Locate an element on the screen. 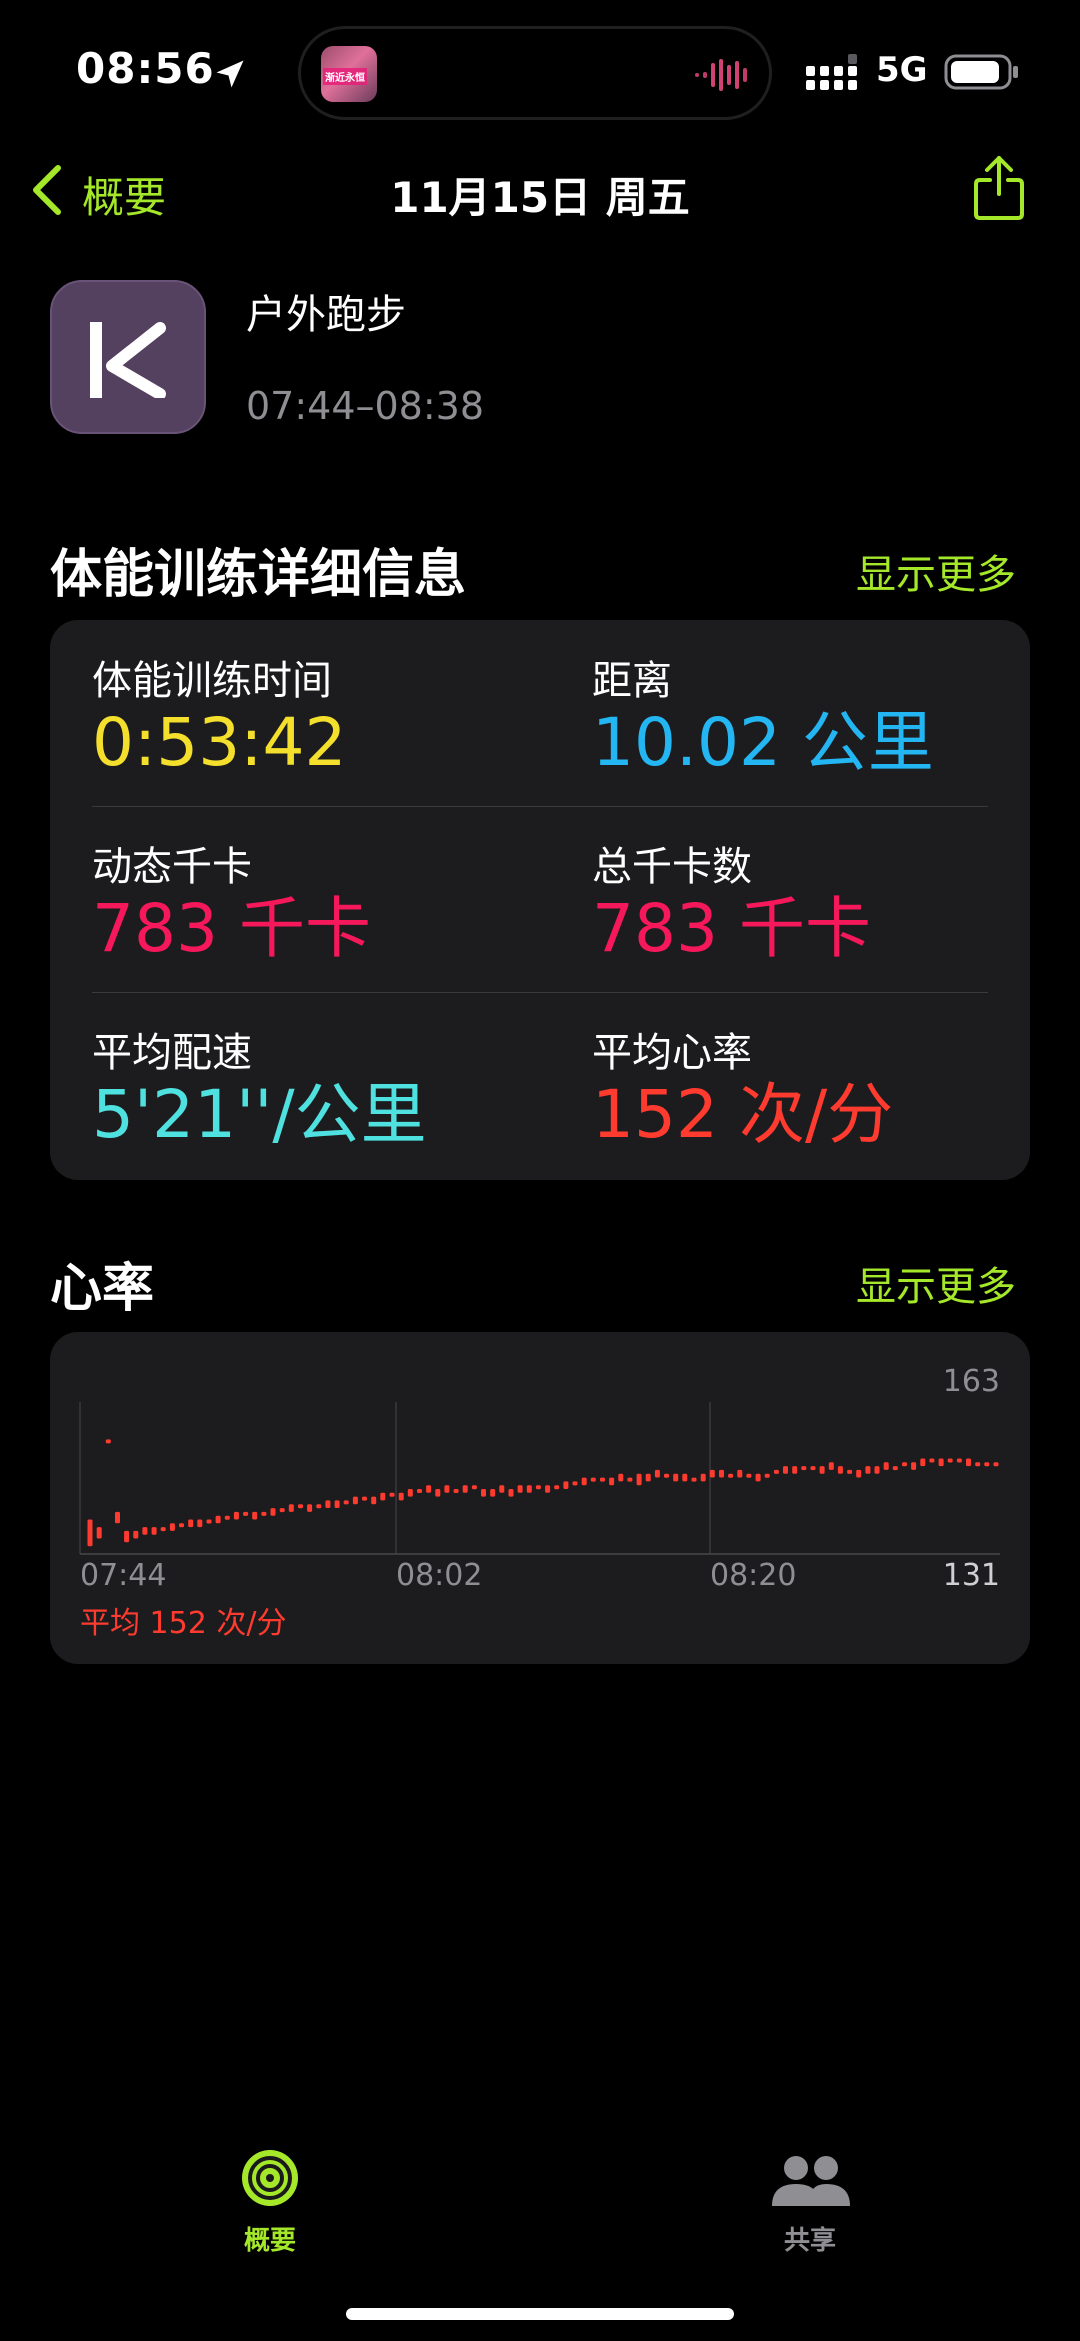 This screenshot has width=1080, height=2341. share-icon is located at coordinates (999, 188).